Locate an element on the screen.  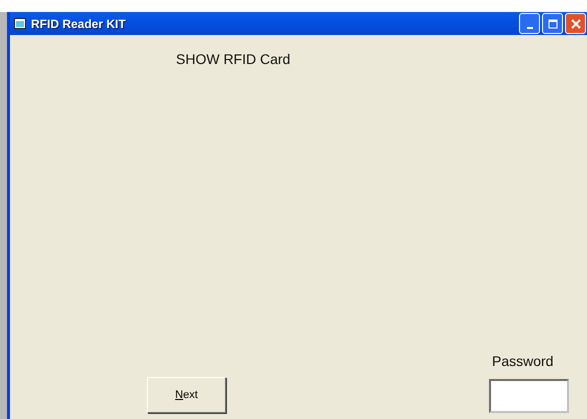
maximize-icon is located at coordinates (553, 23).